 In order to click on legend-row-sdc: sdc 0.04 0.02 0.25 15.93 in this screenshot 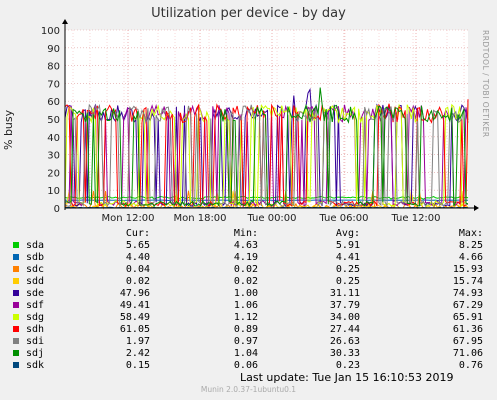, I will do `click(248, 270)`.